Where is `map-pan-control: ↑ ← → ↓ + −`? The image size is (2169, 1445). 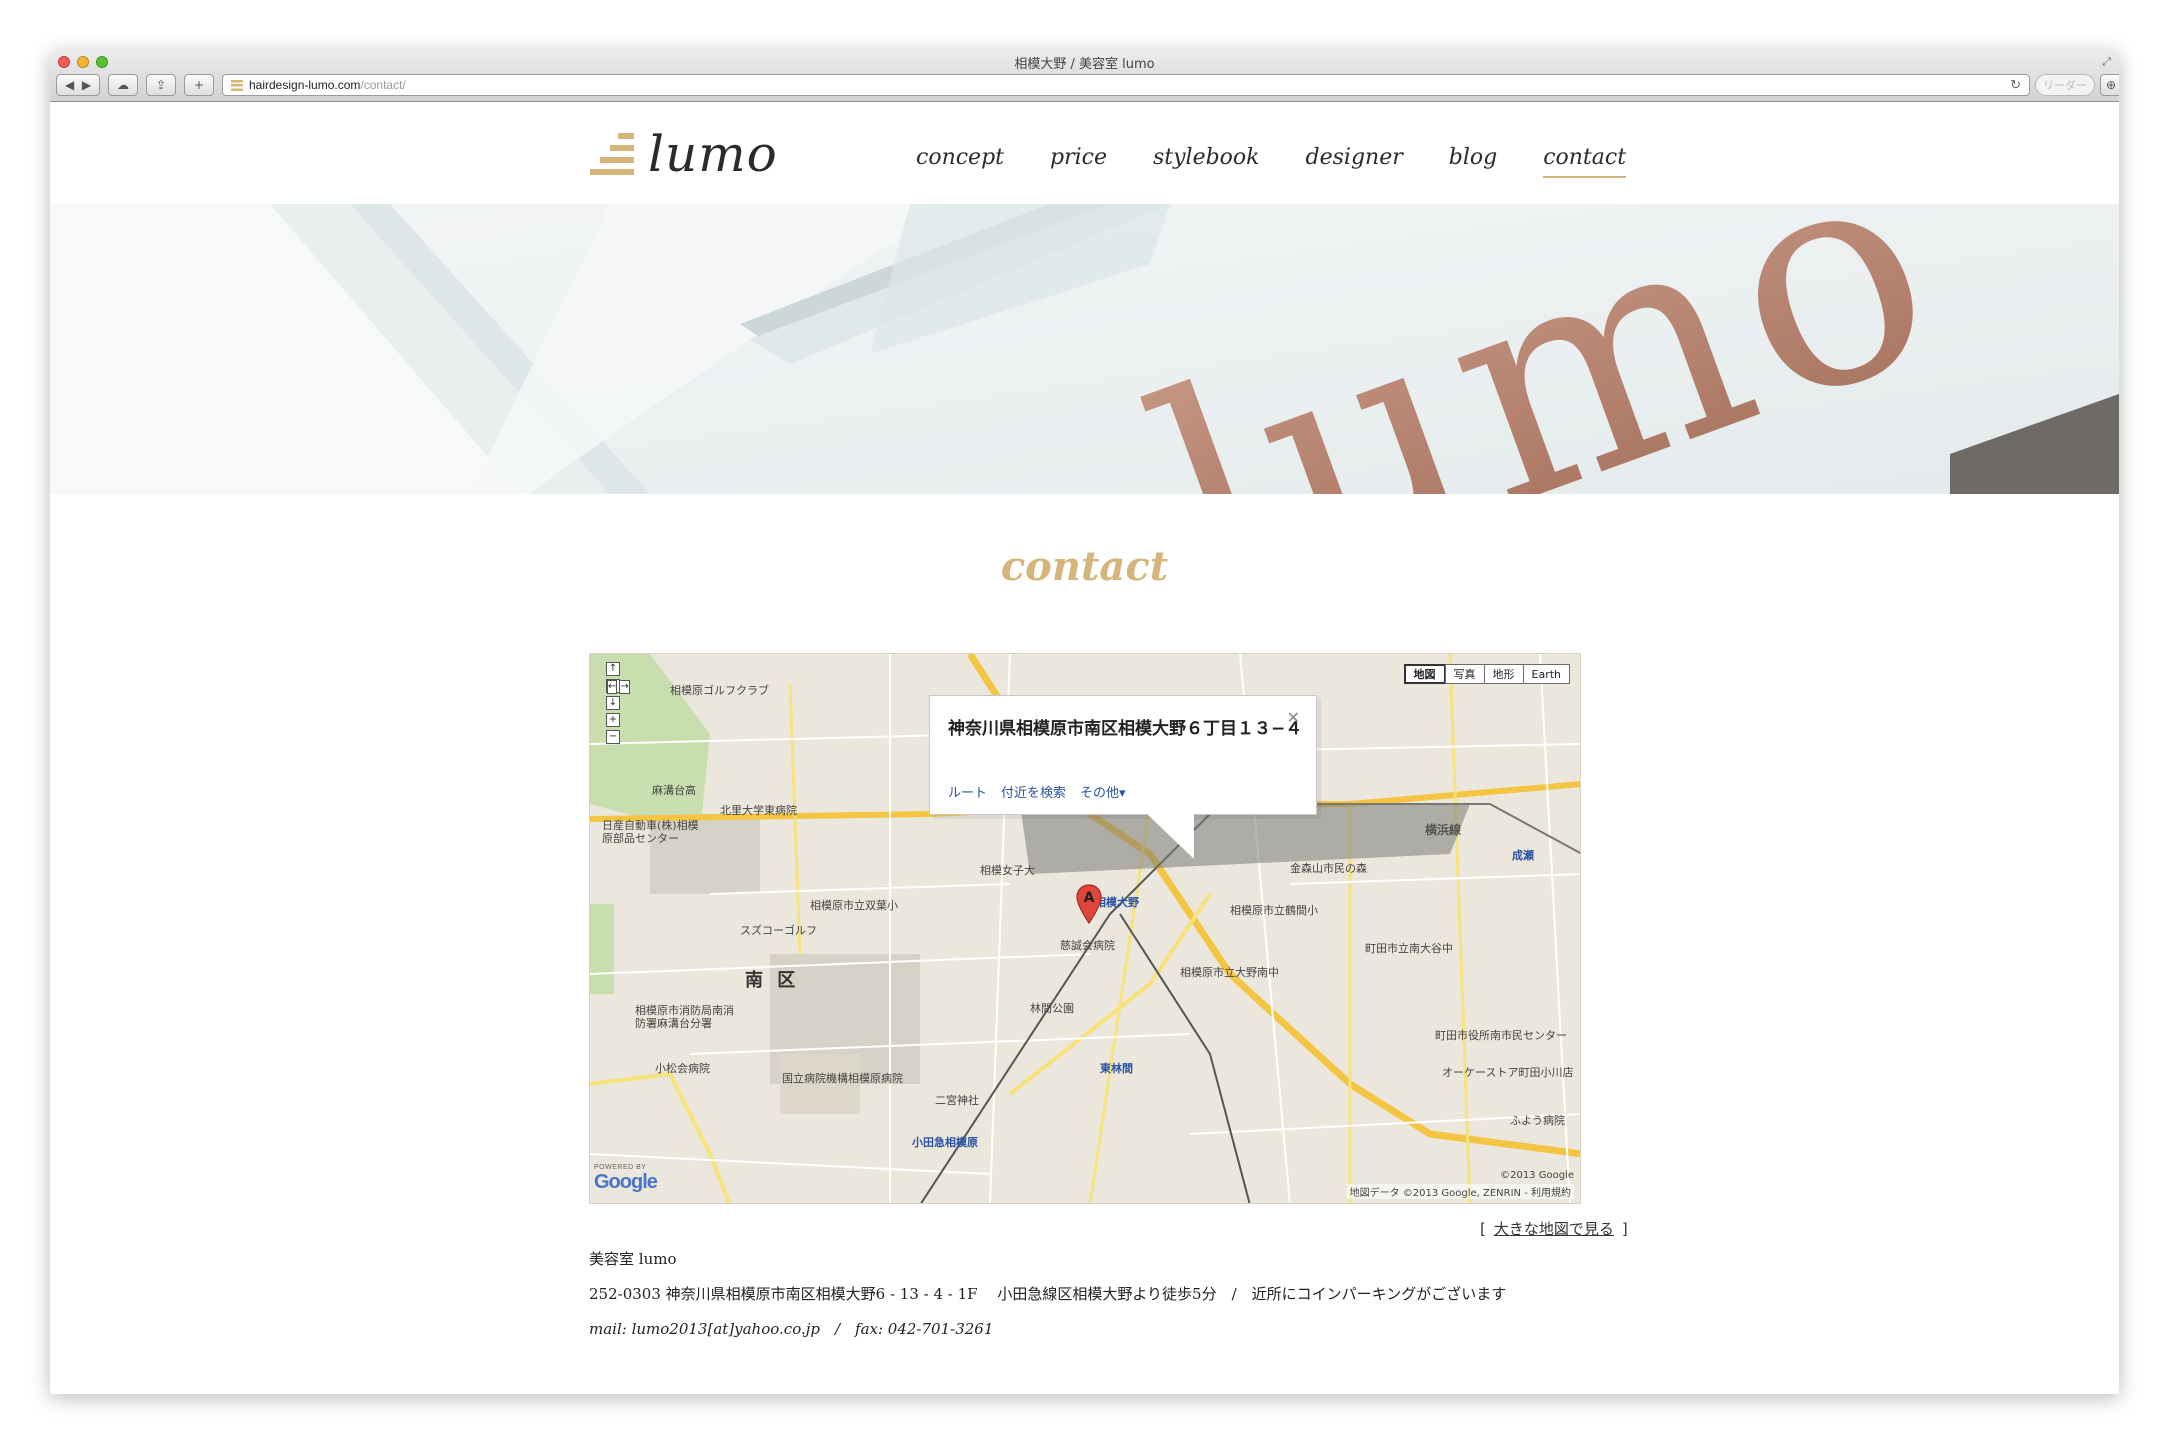
map-pan-control: ↑ ← → ↓ + − is located at coordinates (619, 704).